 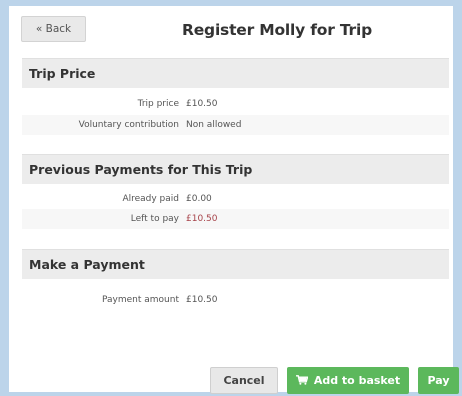 What do you see at coordinates (235, 219) in the screenshot?
I see `row-left-to-pay: Left to pay £10.50` at bounding box center [235, 219].